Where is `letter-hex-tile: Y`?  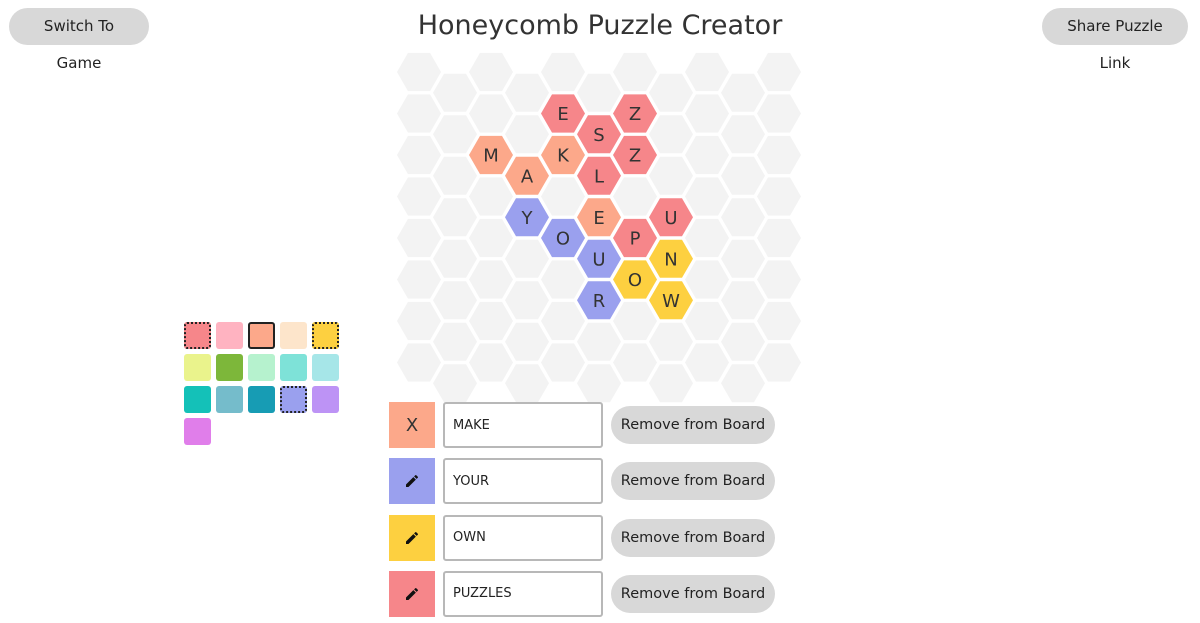
letter-hex-tile: Y is located at coordinates (527, 217).